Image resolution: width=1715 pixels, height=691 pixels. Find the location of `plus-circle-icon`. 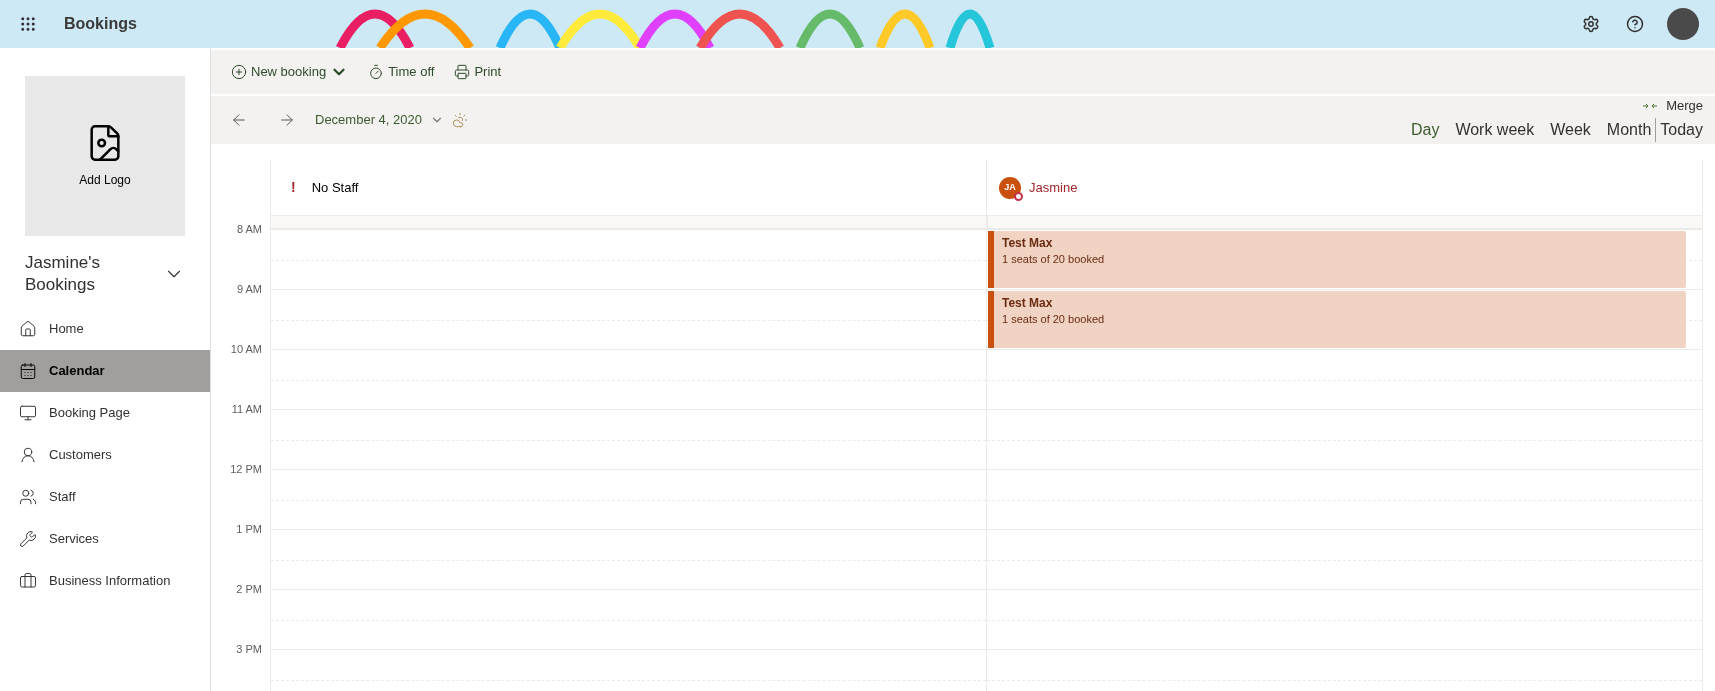

plus-circle-icon is located at coordinates (239, 72).